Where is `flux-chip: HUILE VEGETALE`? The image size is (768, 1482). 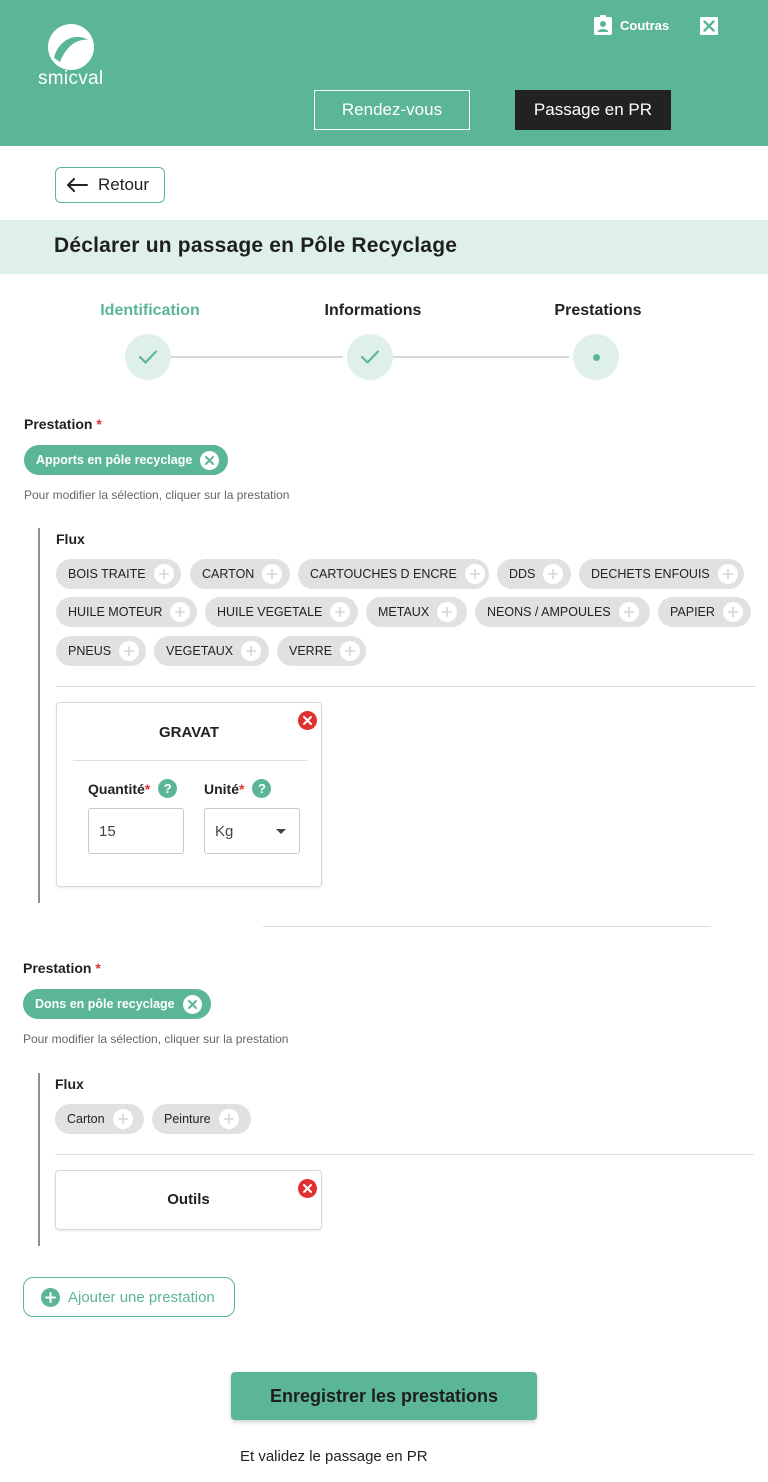
flux-chip: HUILE VEGETALE is located at coordinates (281, 612).